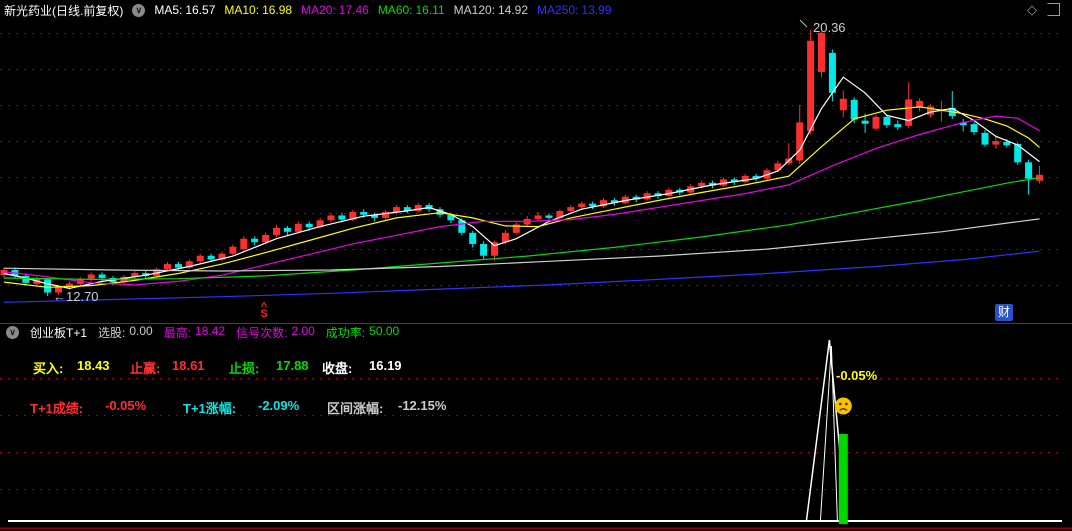 This screenshot has width=1072, height=531. I want to click on stat-chenggong: 成功率: 50.00, so click(362, 332).